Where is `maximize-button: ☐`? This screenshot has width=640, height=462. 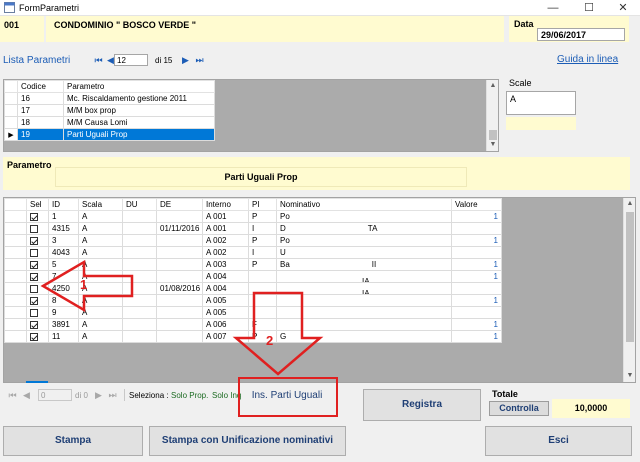 maximize-button: ☐ is located at coordinates (589, 8).